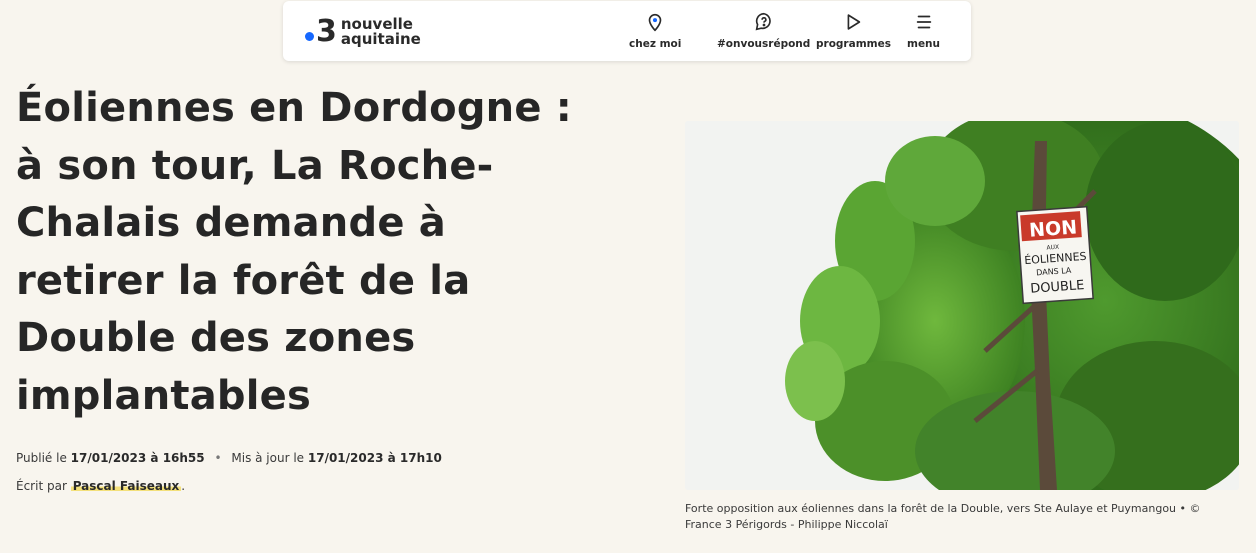 Image resolution: width=1256 pixels, height=553 pixels. What do you see at coordinates (183, 486) in the screenshot?
I see `author-suffix: .` at bounding box center [183, 486].